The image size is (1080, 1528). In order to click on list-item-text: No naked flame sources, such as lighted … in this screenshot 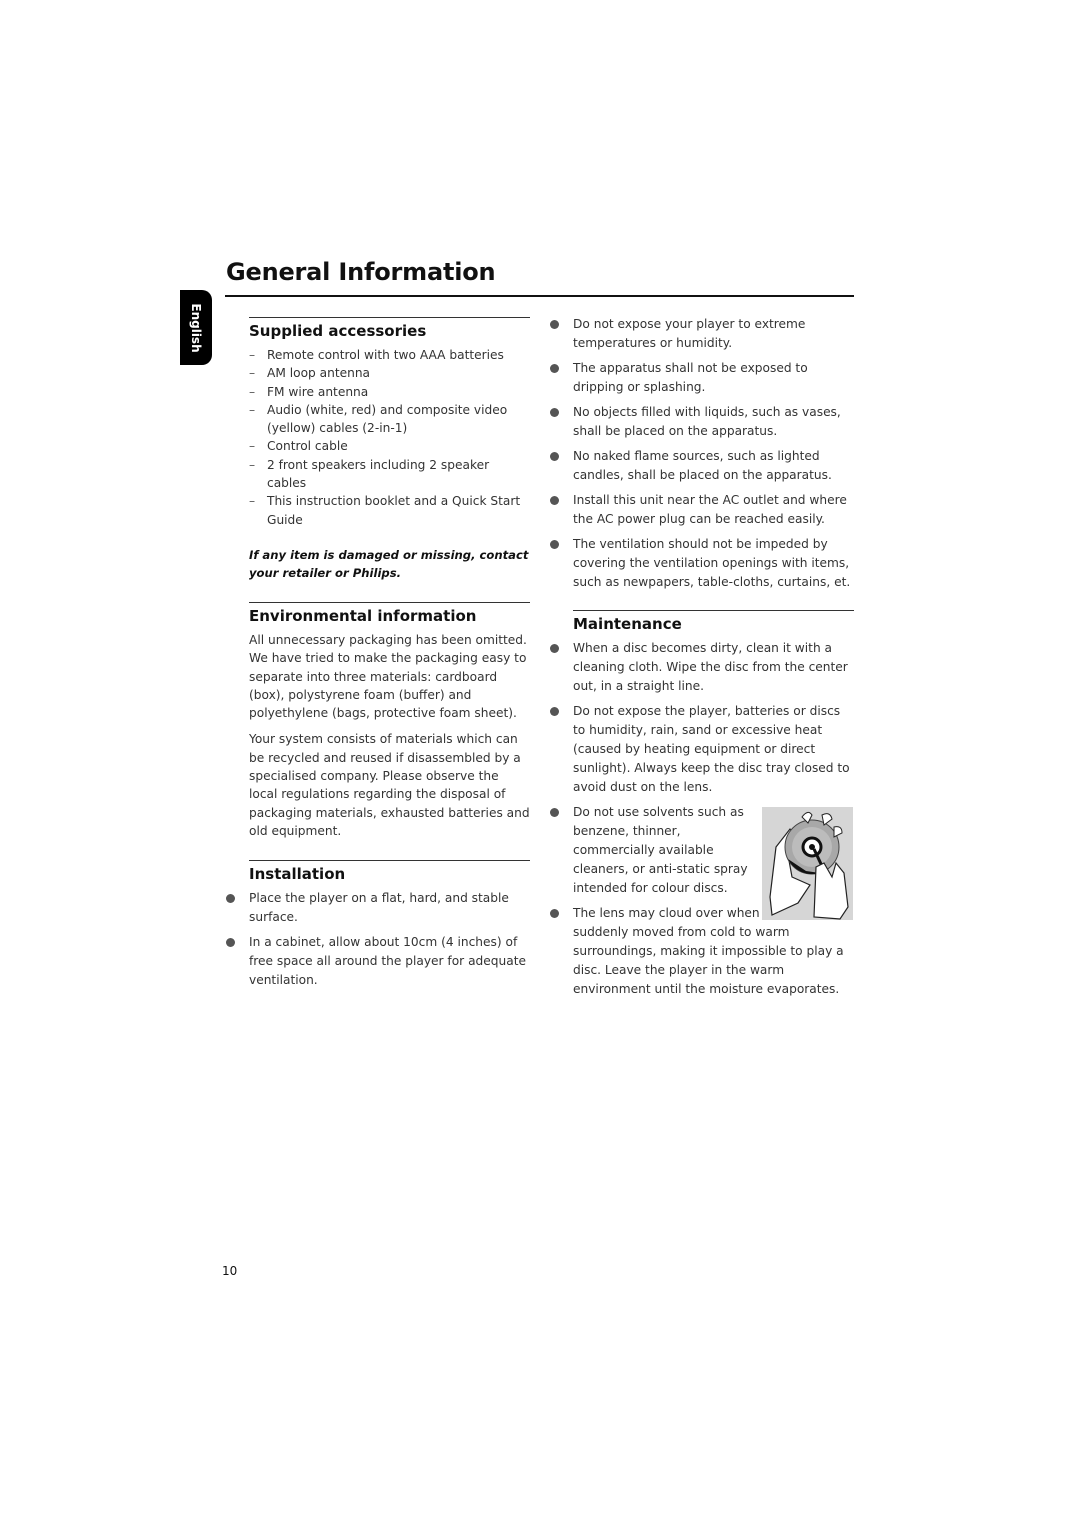, I will do `click(702, 465)`.